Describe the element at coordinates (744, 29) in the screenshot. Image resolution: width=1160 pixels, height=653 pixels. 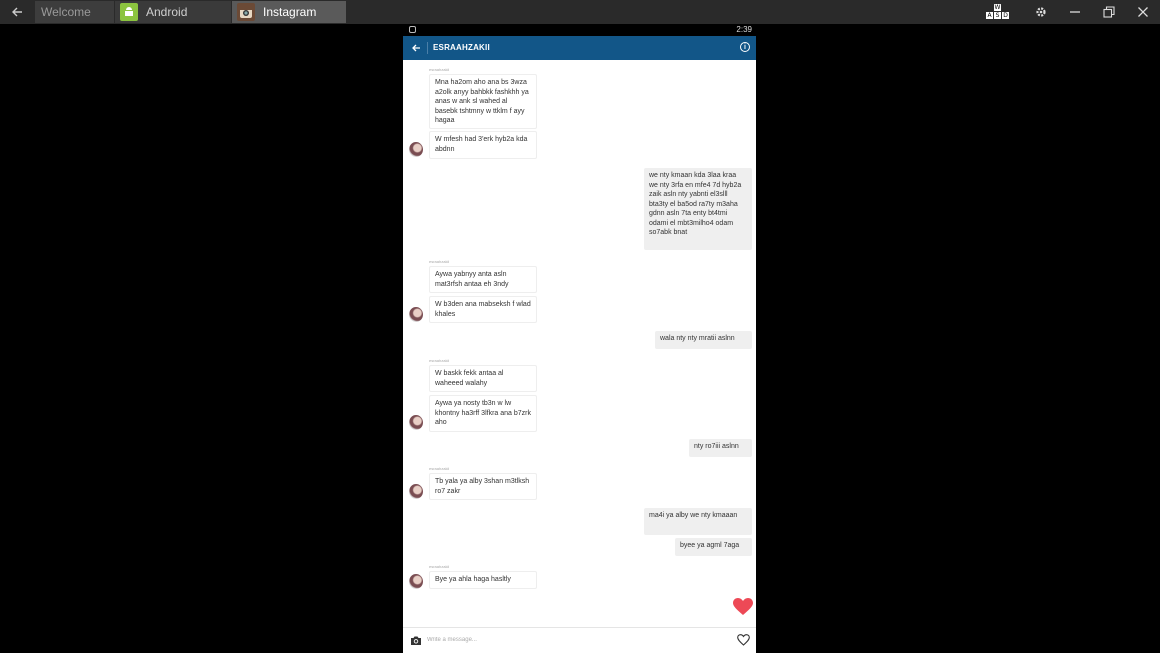
I see `status-time: 2:39` at that location.